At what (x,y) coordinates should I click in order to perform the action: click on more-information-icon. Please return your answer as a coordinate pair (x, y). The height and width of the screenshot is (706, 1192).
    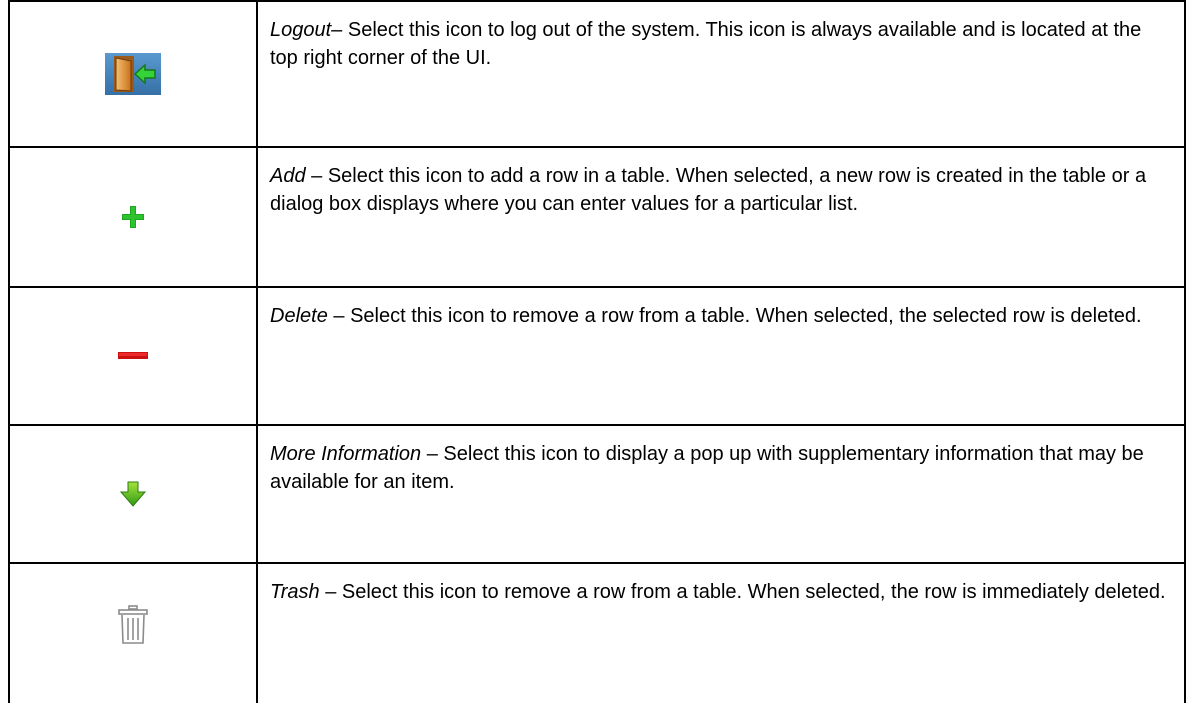
    Looking at the image, I should click on (133, 494).